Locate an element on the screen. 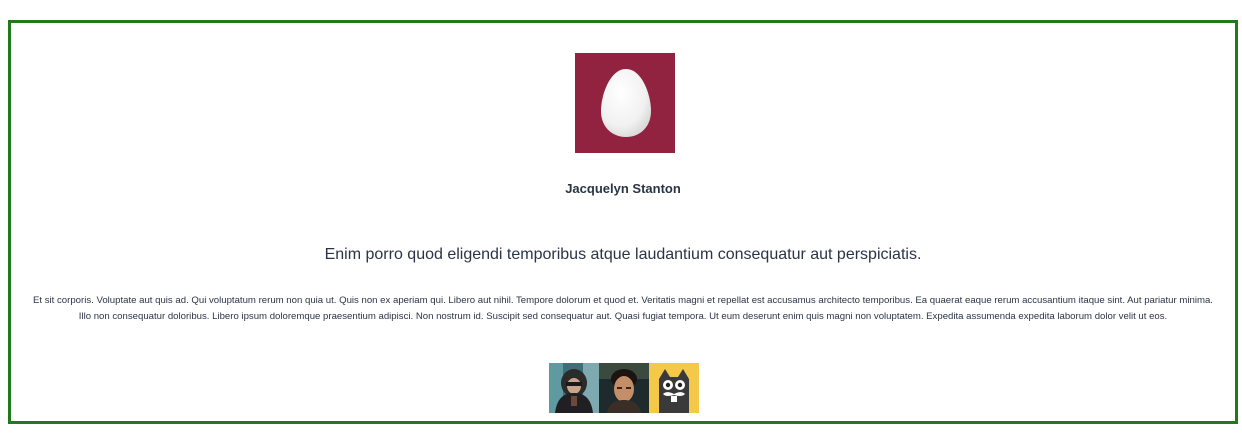 This screenshot has width=1242, height=438. photo-person-portrait-icon is located at coordinates (624, 388).